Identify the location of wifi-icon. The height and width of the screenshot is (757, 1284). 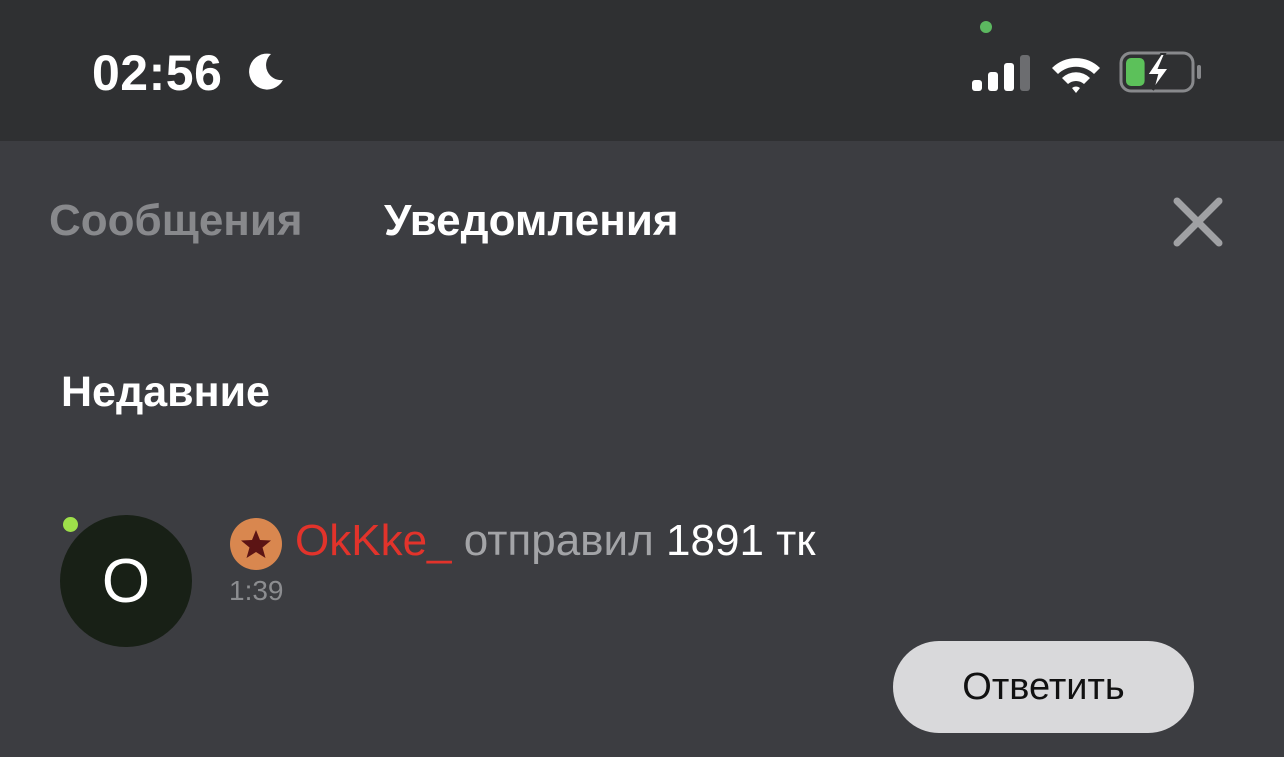
(1076, 75).